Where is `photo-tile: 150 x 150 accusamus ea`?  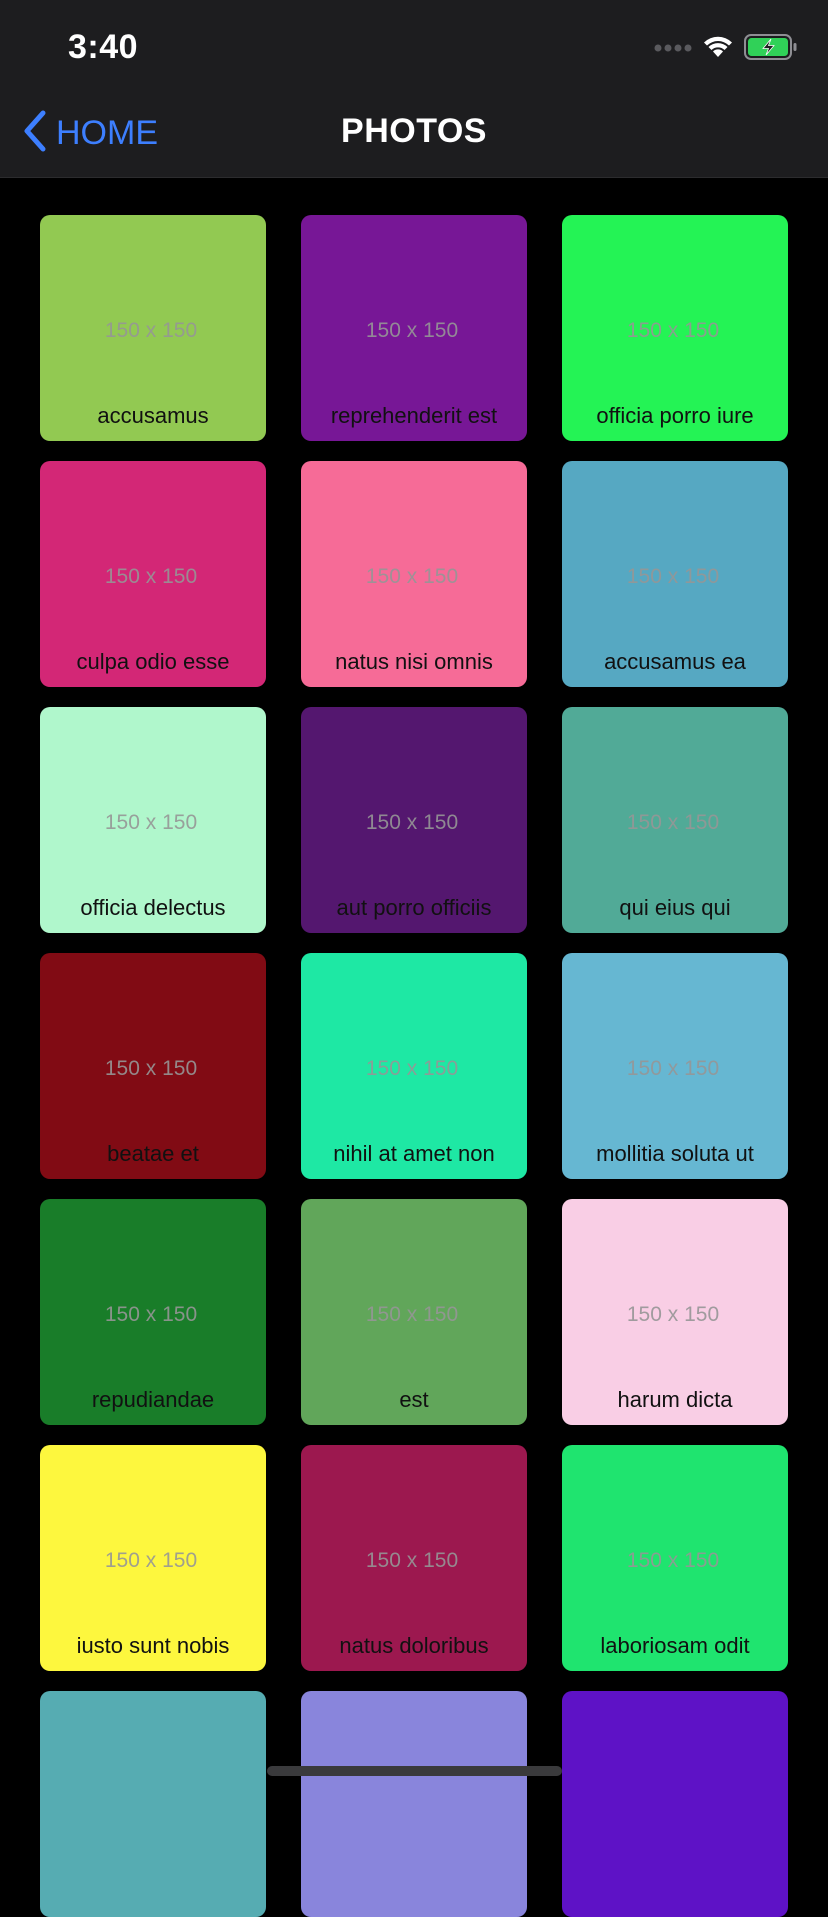
photo-tile: 150 x 150 accusamus ea is located at coordinates (675, 574).